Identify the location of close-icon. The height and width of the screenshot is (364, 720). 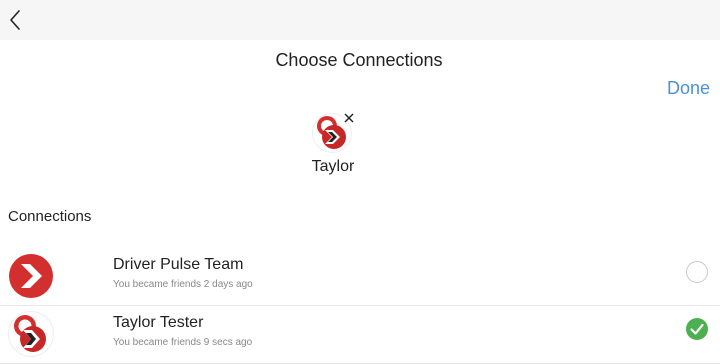
(349, 118).